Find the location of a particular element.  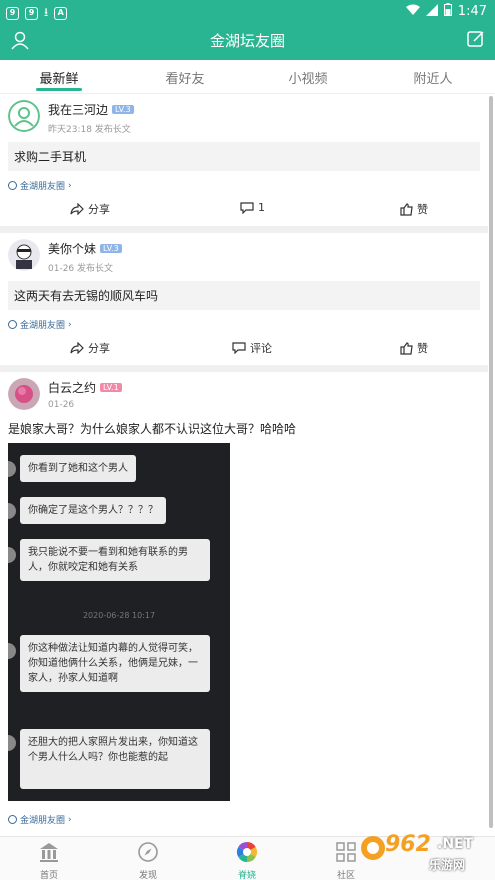

watermark-number: 962 is located at coordinates (408, 844).